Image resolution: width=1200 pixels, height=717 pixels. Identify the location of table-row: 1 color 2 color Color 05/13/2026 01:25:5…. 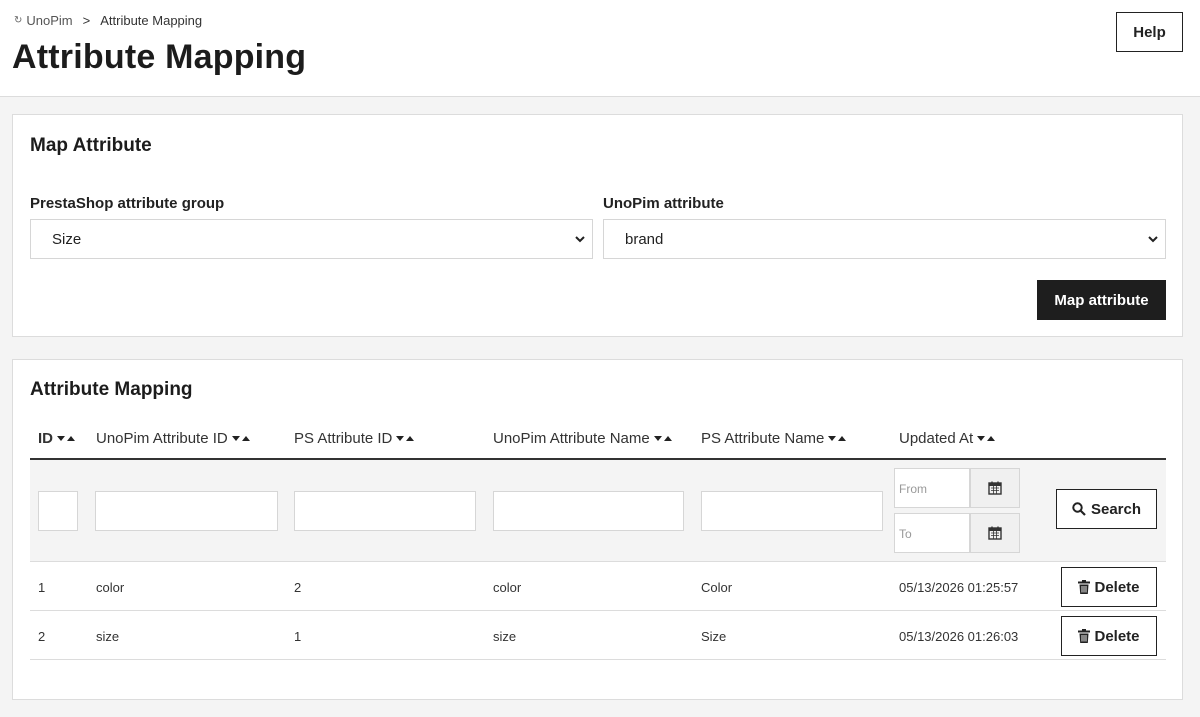
(598, 586).